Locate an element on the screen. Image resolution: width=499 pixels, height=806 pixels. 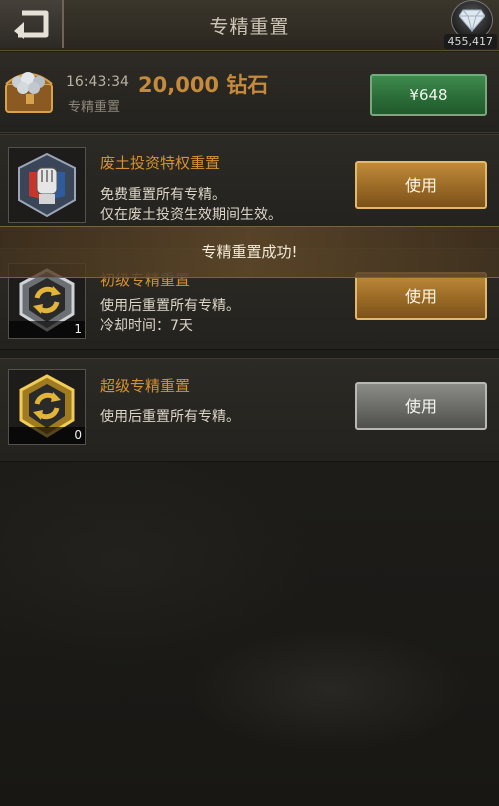
fist-emblem-icon is located at coordinates (47, 185).